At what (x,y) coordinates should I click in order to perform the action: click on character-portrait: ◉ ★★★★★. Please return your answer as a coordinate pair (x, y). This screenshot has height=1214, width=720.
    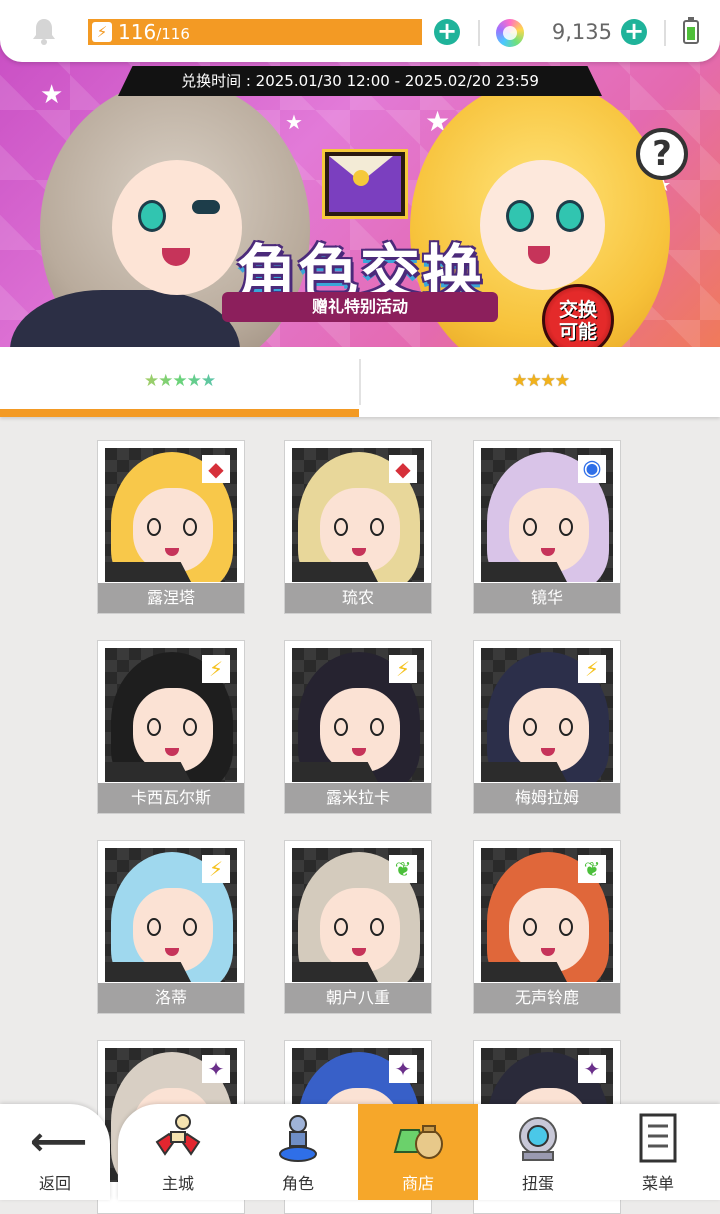
    Looking at the image, I should click on (547, 515).